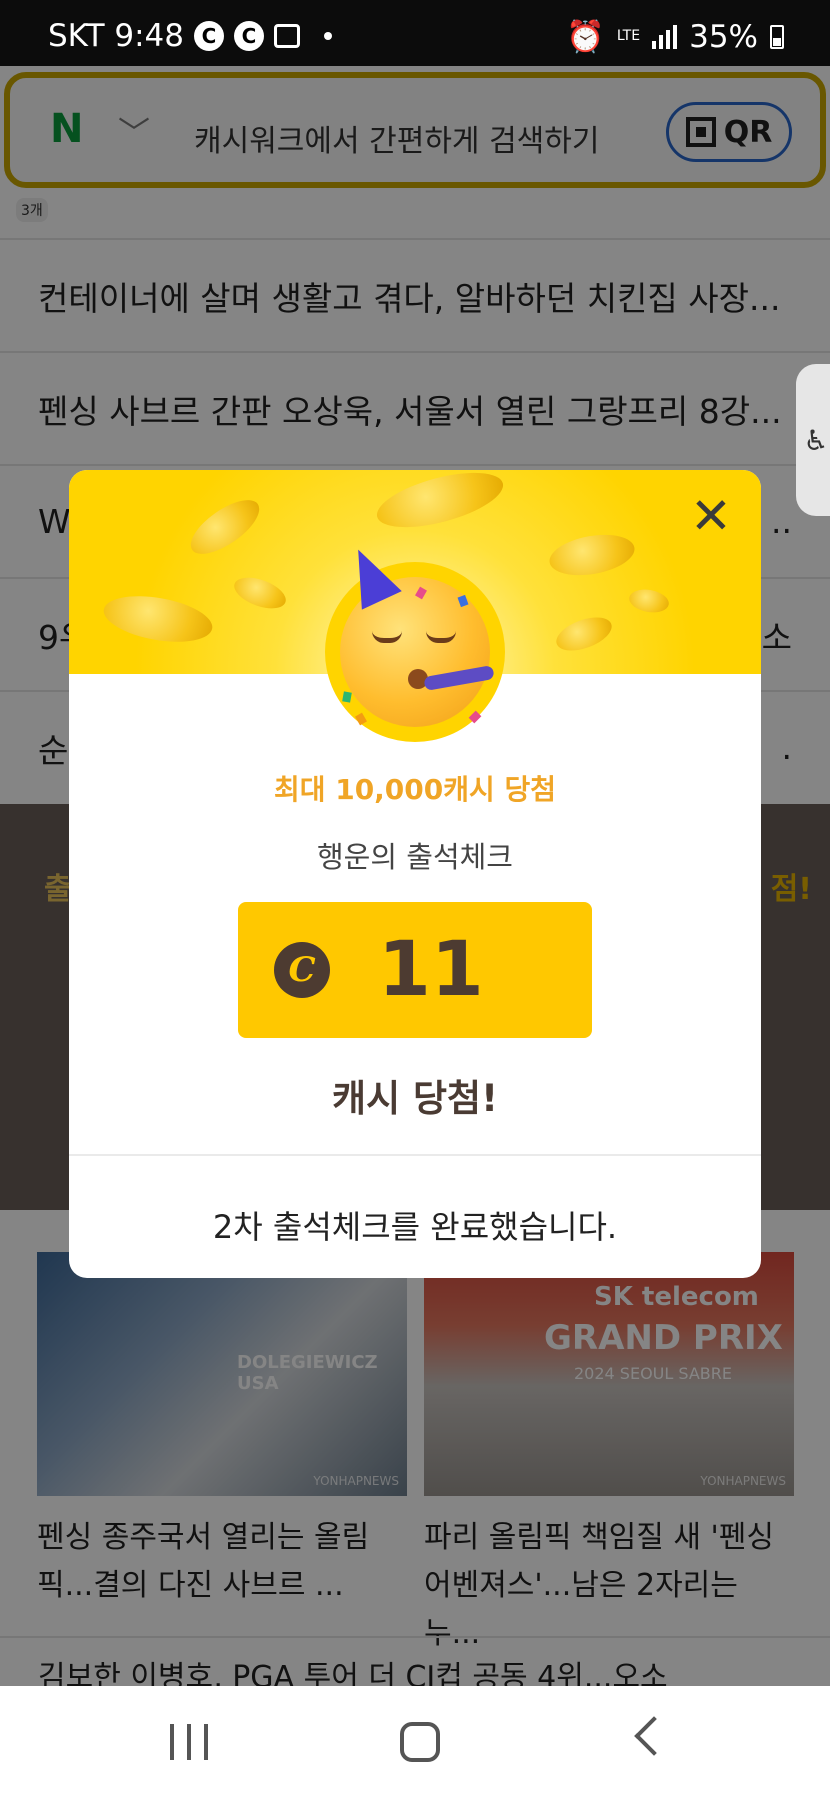  I want to click on party-face-icon, so click(416, 633).